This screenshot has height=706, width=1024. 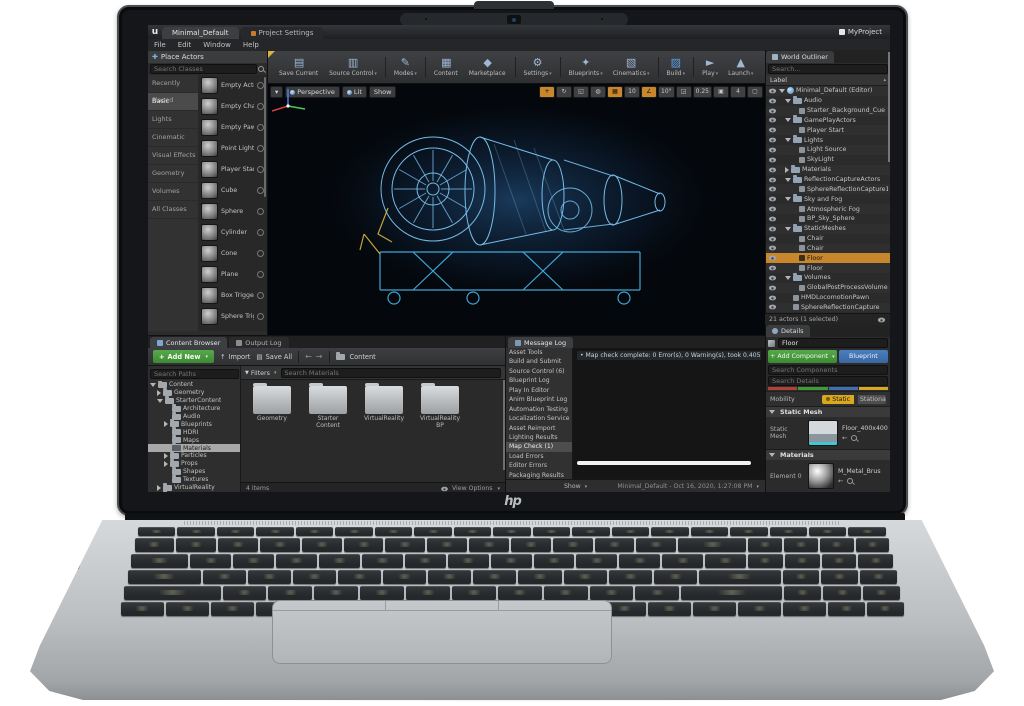 What do you see at coordinates (539, 399) in the screenshot?
I see `log-category-row: Anim Blueprint Log` at bounding box center [539, 399].